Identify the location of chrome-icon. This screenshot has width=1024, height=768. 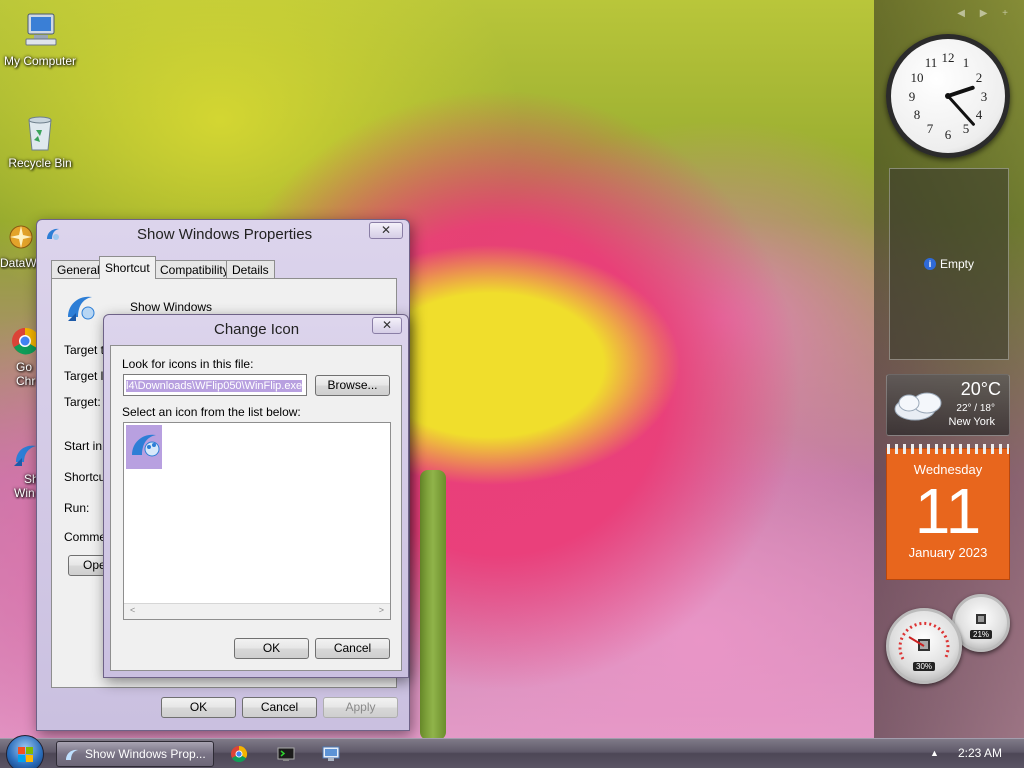
(239, 754).